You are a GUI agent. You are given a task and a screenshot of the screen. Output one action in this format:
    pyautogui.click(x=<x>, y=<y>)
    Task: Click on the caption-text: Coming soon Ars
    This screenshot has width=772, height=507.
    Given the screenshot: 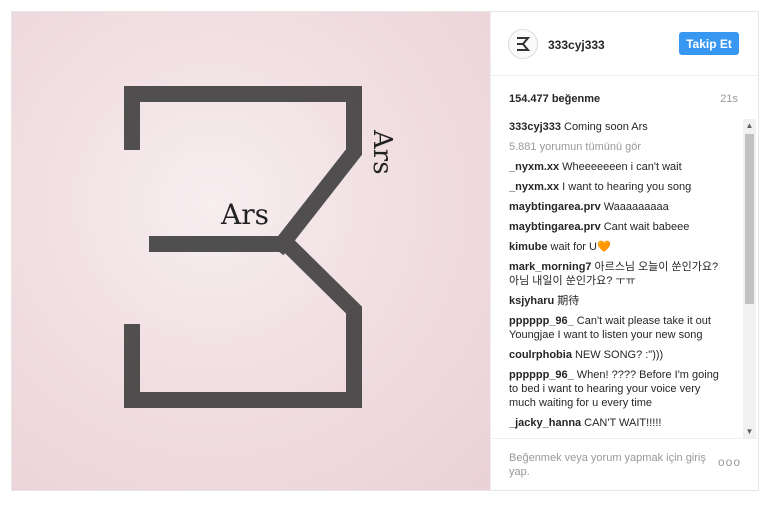 What is the action you would take?
    pyautogui.click(x=606, y=127)
    